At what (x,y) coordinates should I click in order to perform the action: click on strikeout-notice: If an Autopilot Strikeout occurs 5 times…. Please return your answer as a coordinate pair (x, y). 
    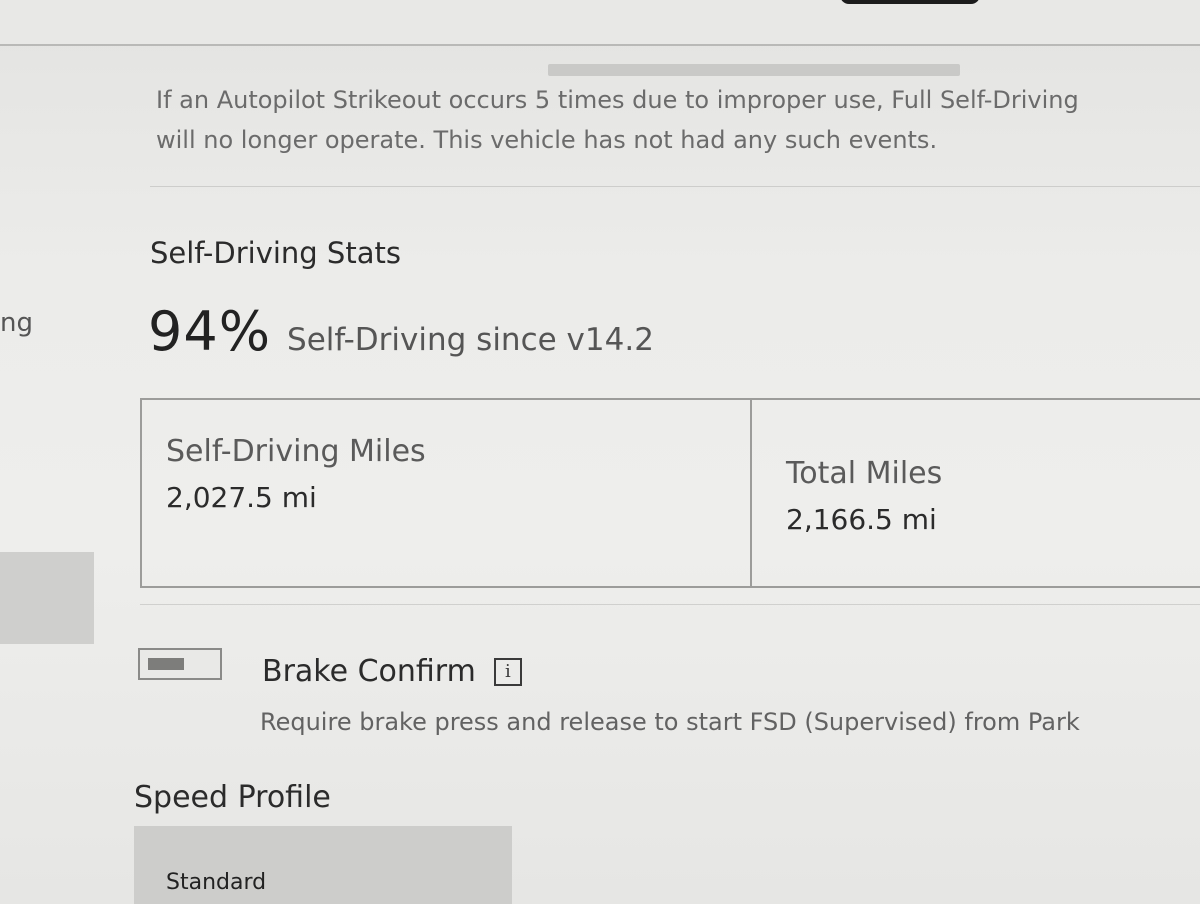
    Looking at the image, I should click on (678, 120).